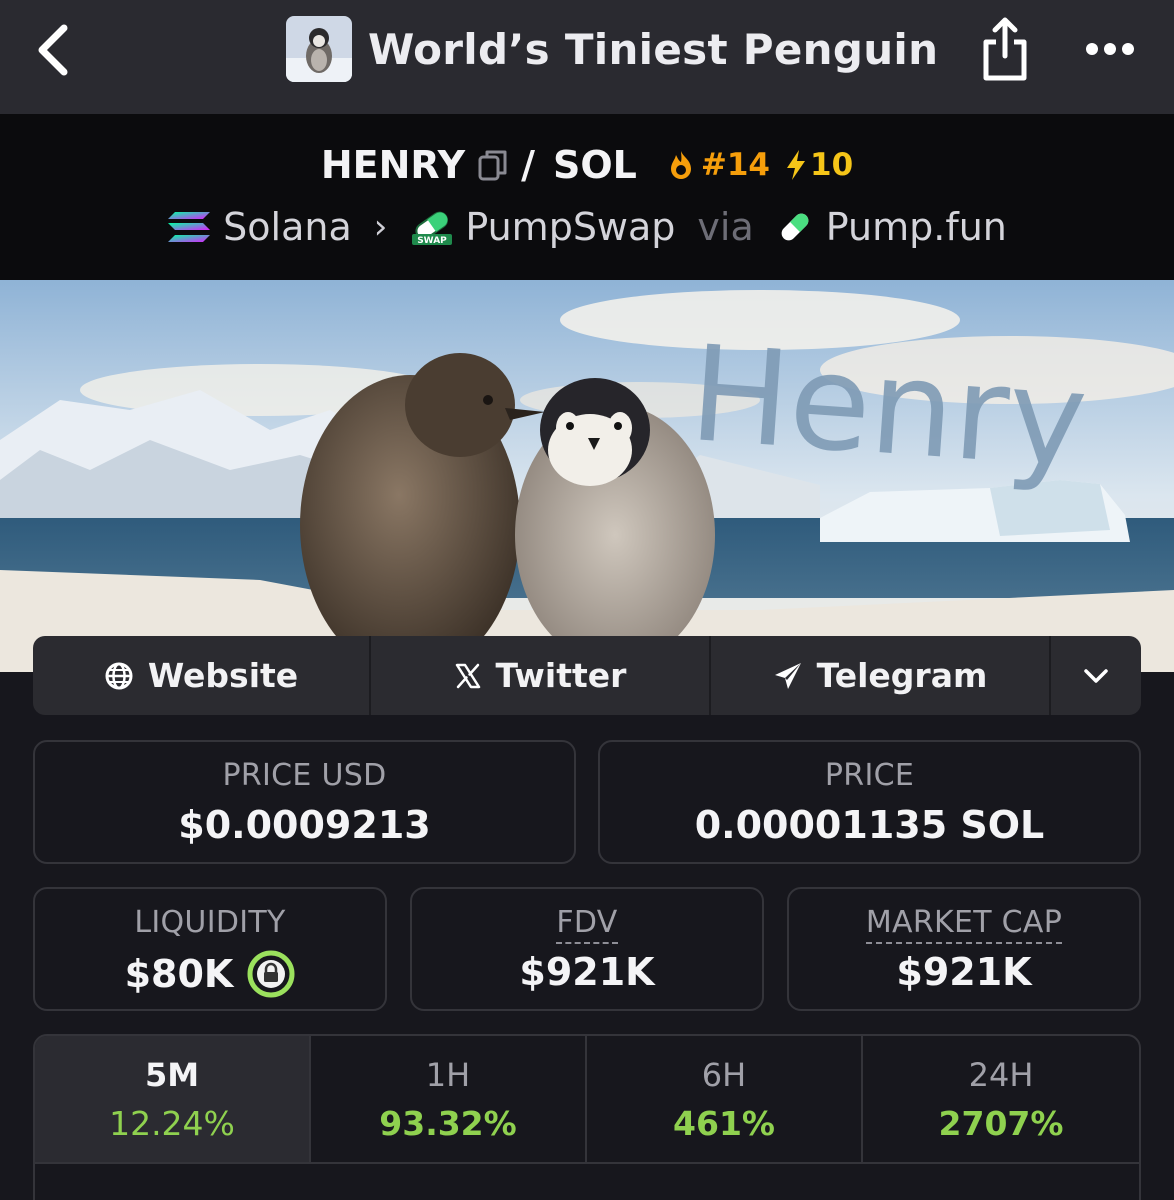 This screenshot has height=1200, width=1174. Describe the element at coordinates (448, 1075) in the screenshot. I see `timeframe-label: 1H` at that location.